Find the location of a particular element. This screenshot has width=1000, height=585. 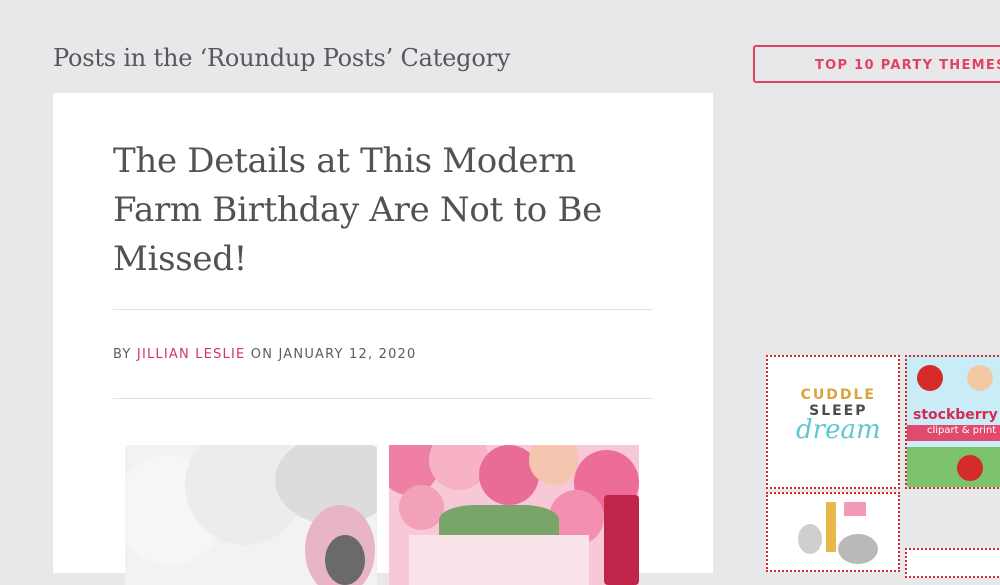

post-date: JANUARY 12, 2020 is located at coordinates (347, 354).